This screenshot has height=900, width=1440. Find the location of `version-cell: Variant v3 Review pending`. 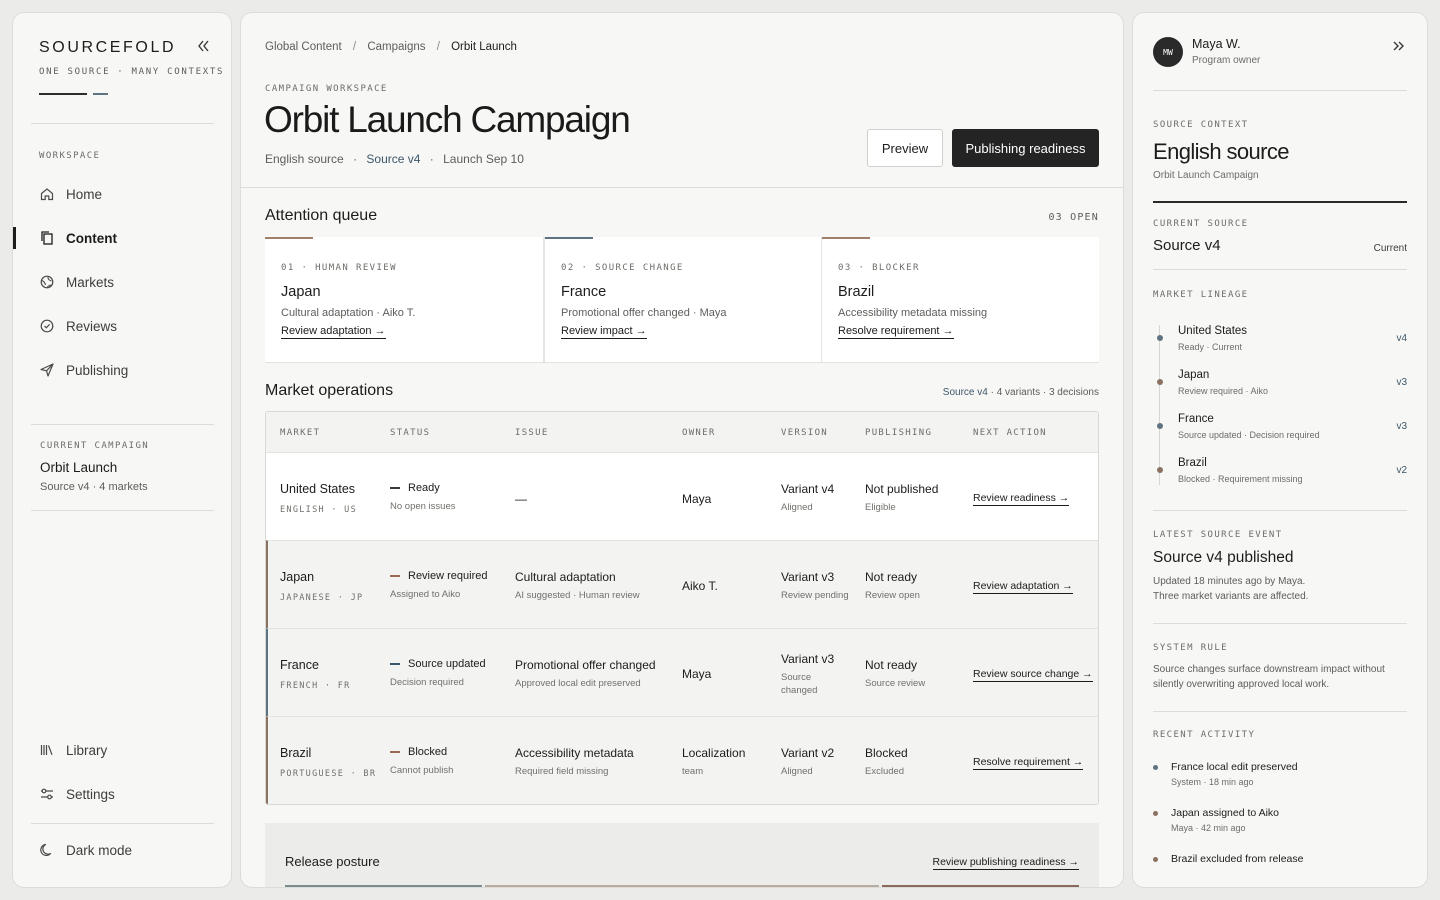

version-cell: Variant v3 Review pending is located at coordinates (815, 586).